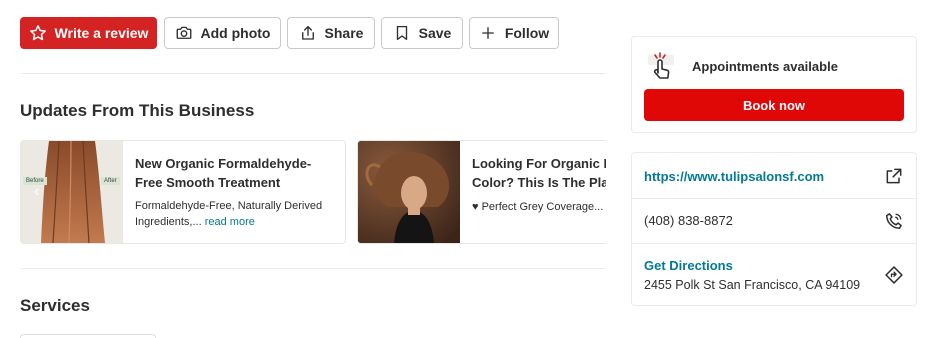 The height and width of the screenshot is (338, 936). I want to click on book-now-button: Book now, so click(774, 105).